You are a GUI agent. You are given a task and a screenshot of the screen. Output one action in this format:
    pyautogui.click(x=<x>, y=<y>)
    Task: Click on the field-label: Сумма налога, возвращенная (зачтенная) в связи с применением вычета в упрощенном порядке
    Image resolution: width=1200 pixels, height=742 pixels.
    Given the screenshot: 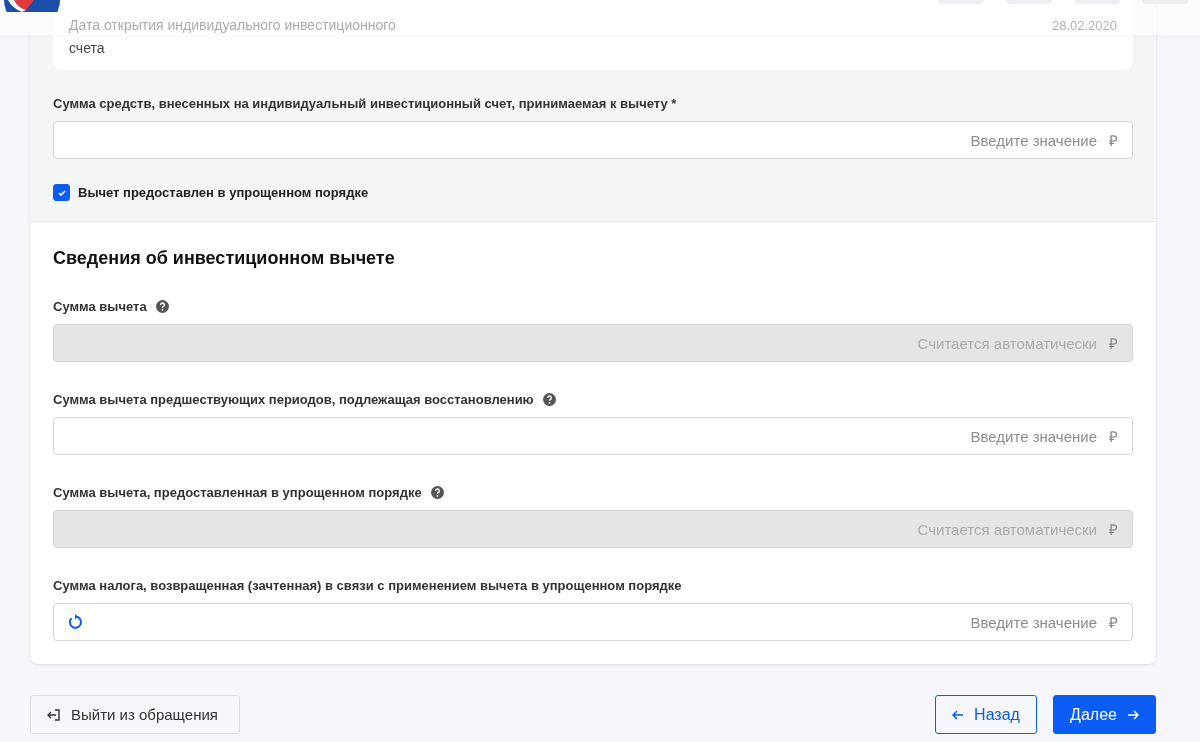 What is the action you would take?
    pyautogui.click(x=367, y=585)
    